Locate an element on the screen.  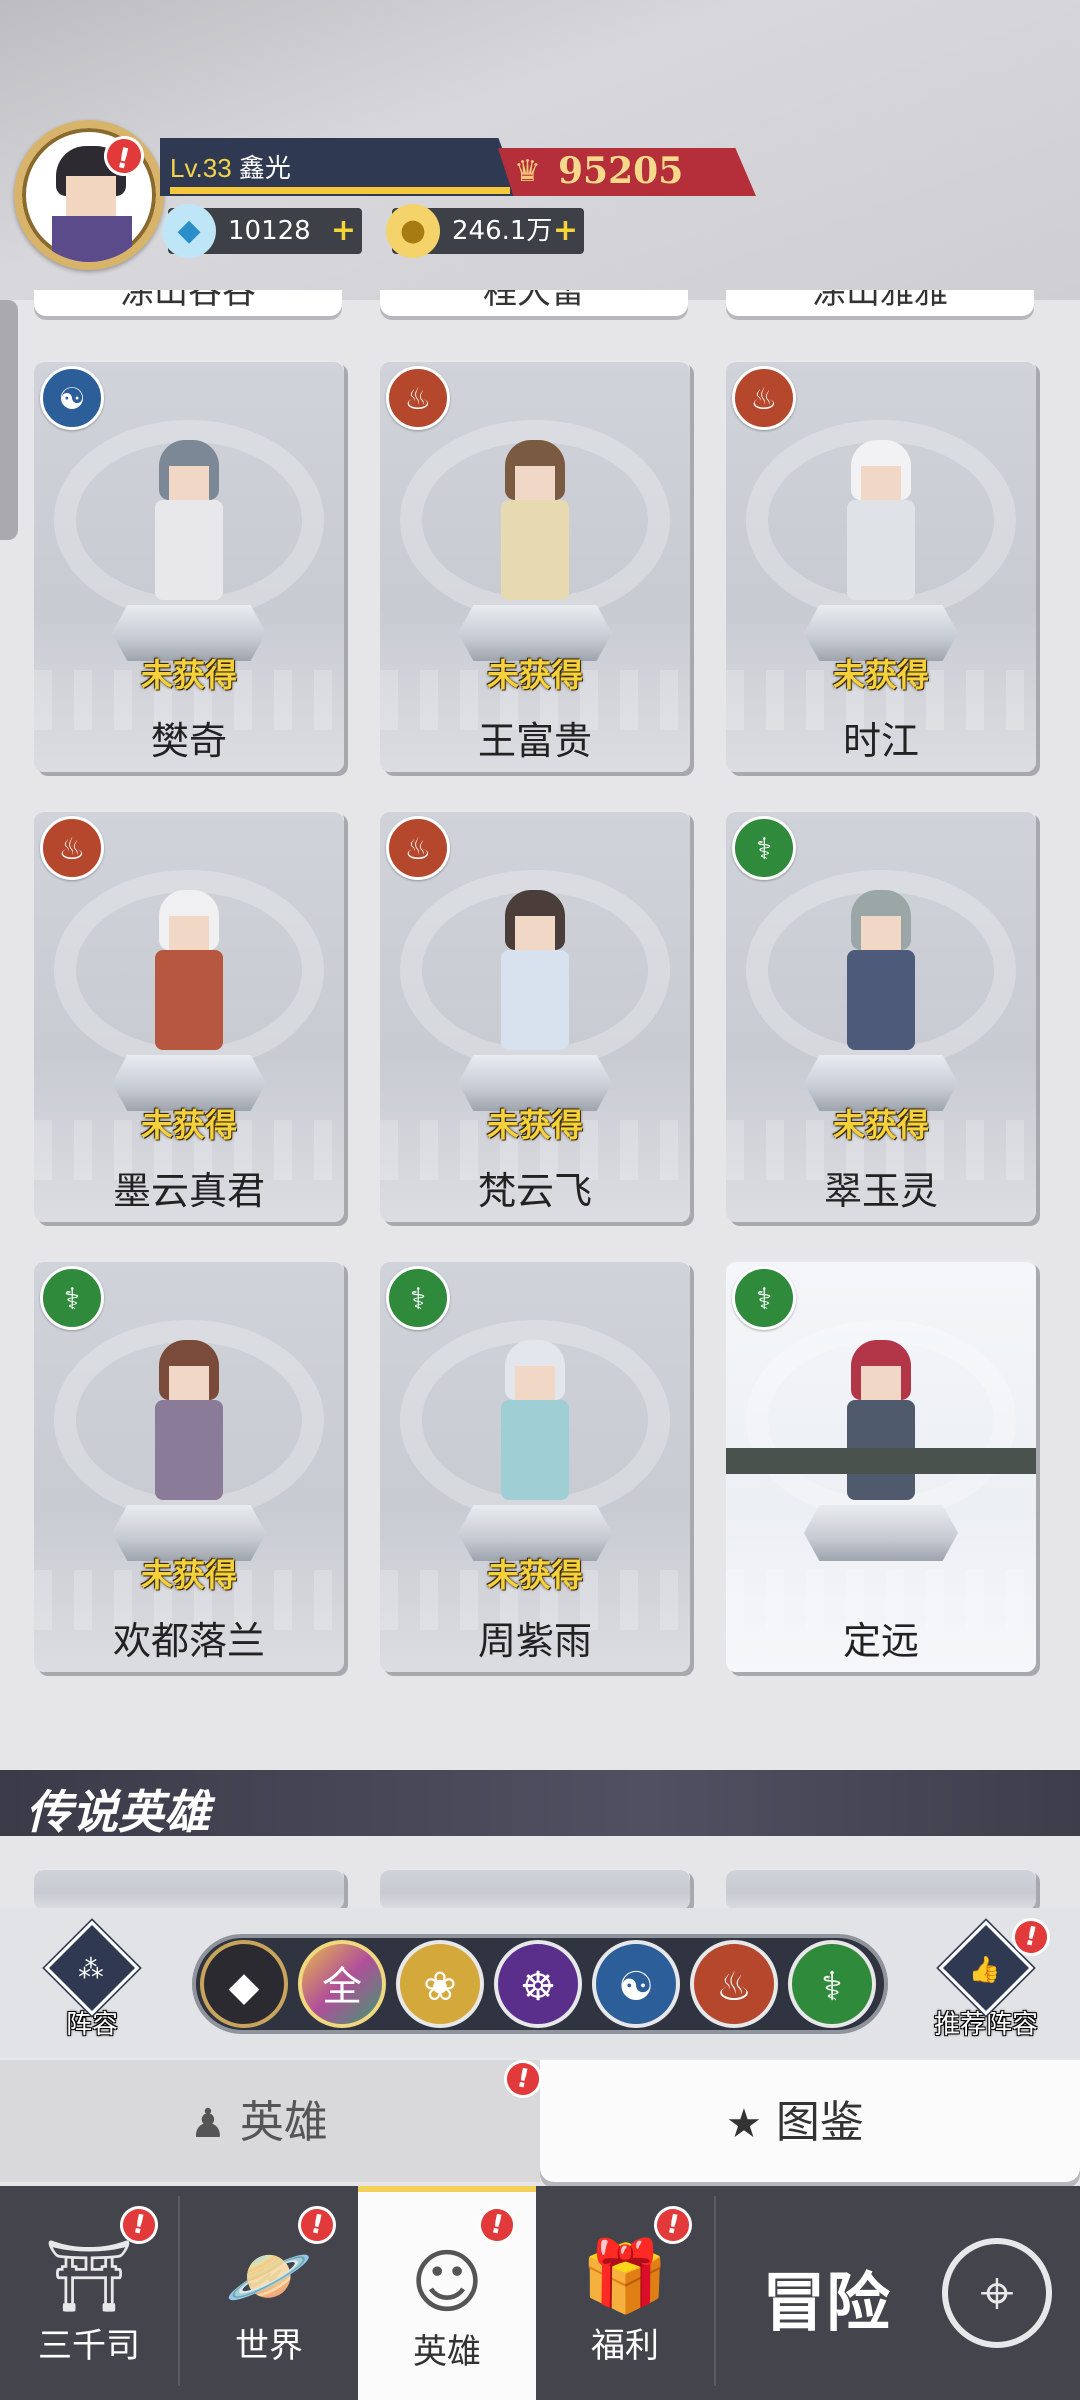
hero-card: ⚕ 未获得 欢都落兰 is located at coordinates (189, 1466).